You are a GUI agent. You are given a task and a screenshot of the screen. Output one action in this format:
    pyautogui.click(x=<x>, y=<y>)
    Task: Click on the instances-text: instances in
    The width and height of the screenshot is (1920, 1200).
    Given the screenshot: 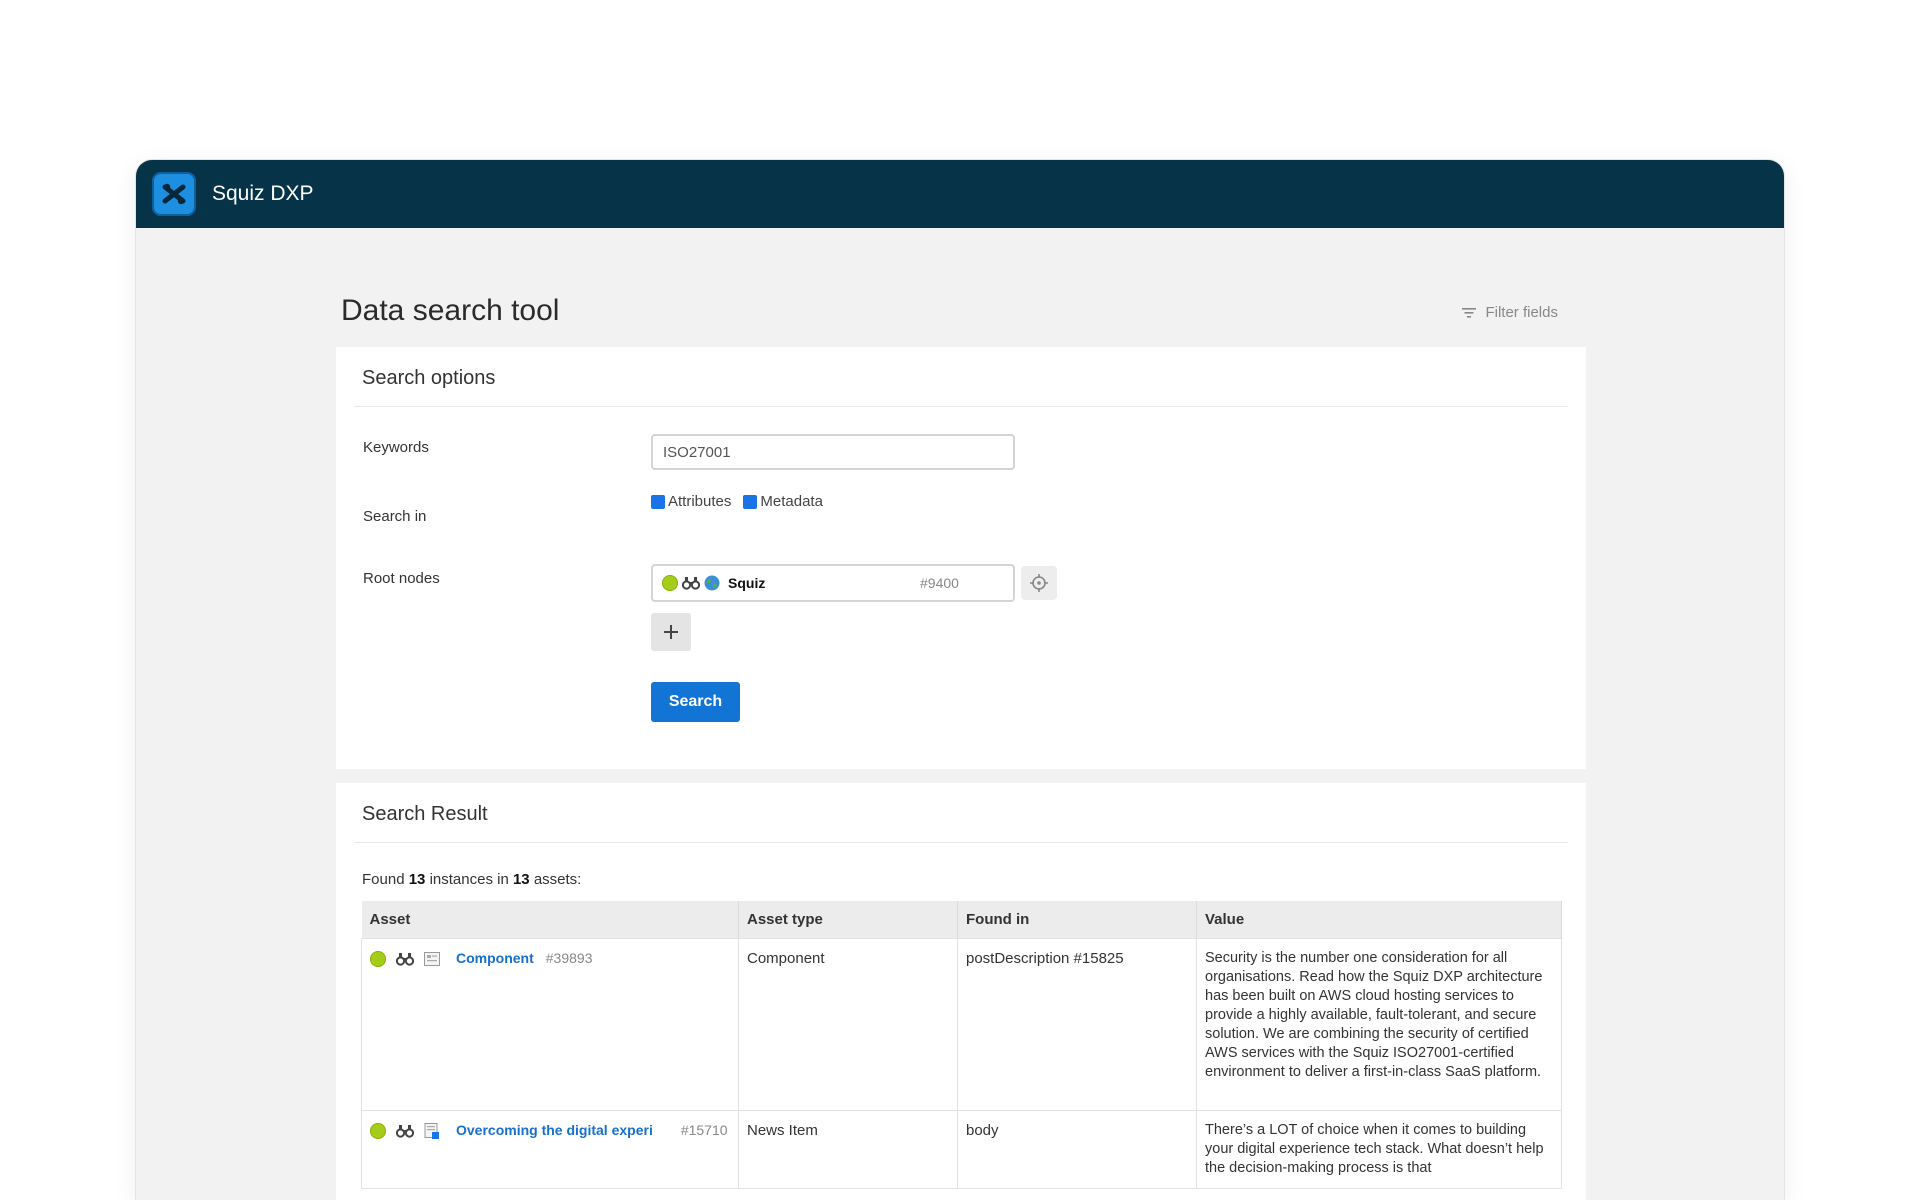 What is the action you would take?
    pyautogui.click(x=469, y=879)
    